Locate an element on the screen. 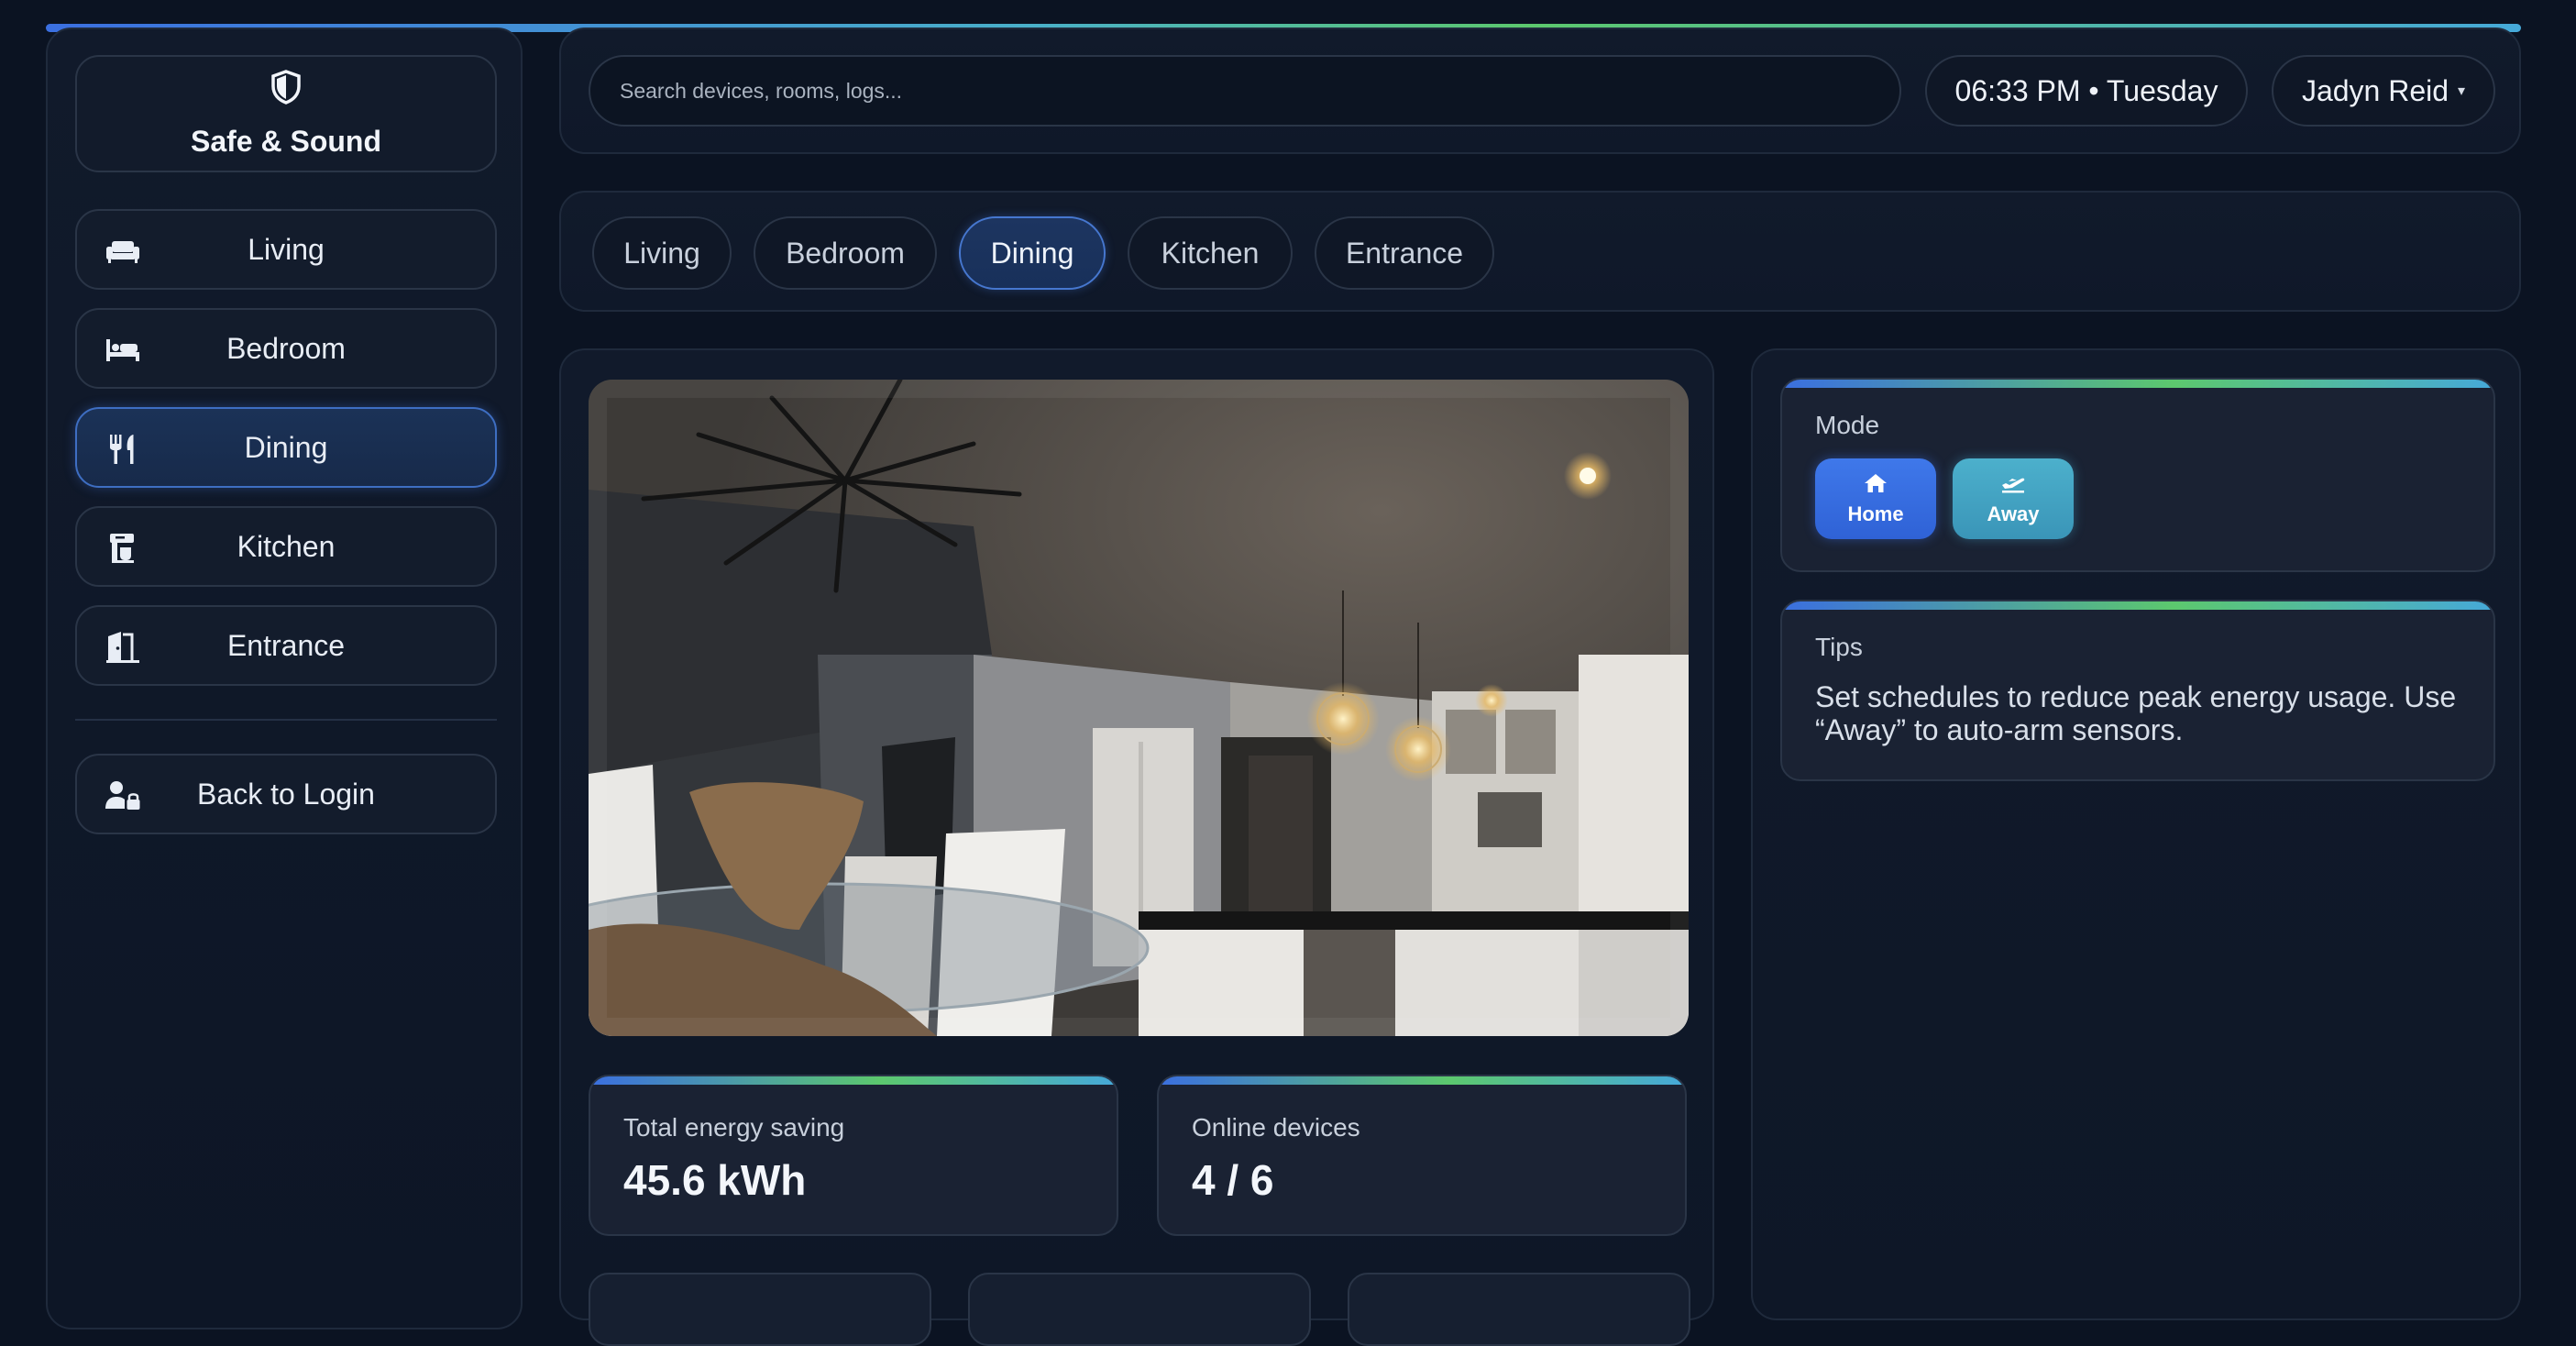  stat-label: Online devices is located at coordinates (1276, 1127).